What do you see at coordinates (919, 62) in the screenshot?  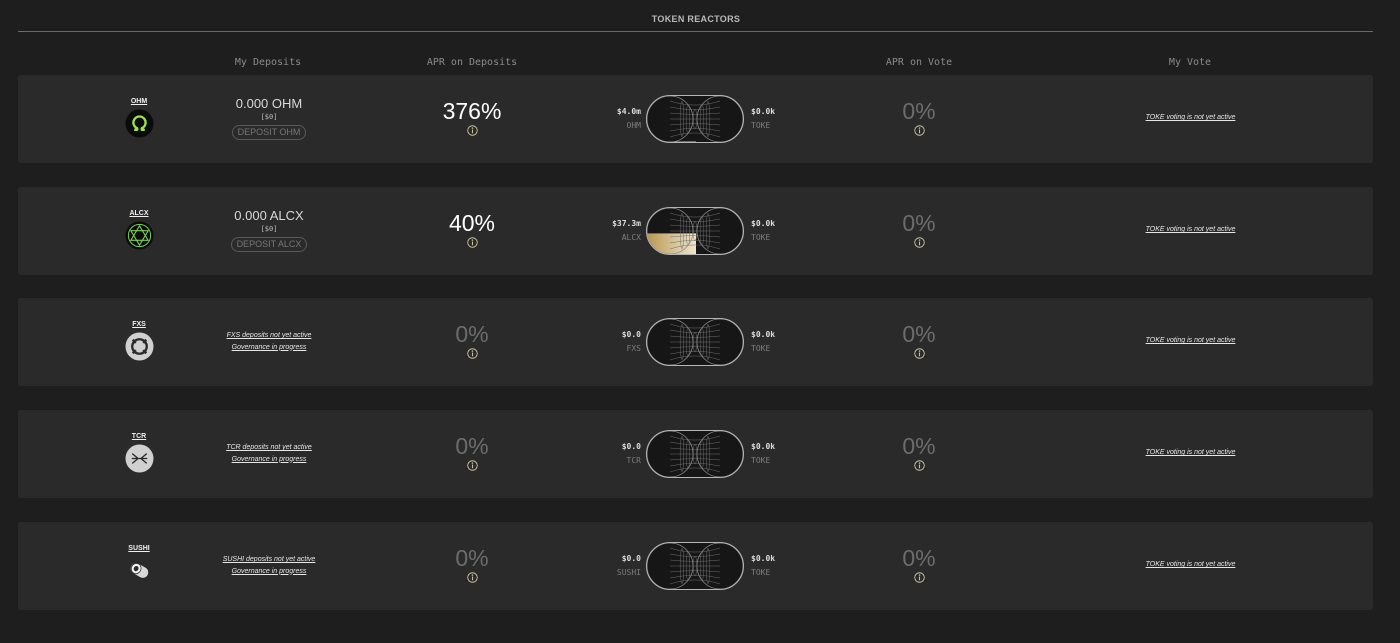 I see `col-header-apr-vote: APR on Vote` at bounding box center [919, 62].